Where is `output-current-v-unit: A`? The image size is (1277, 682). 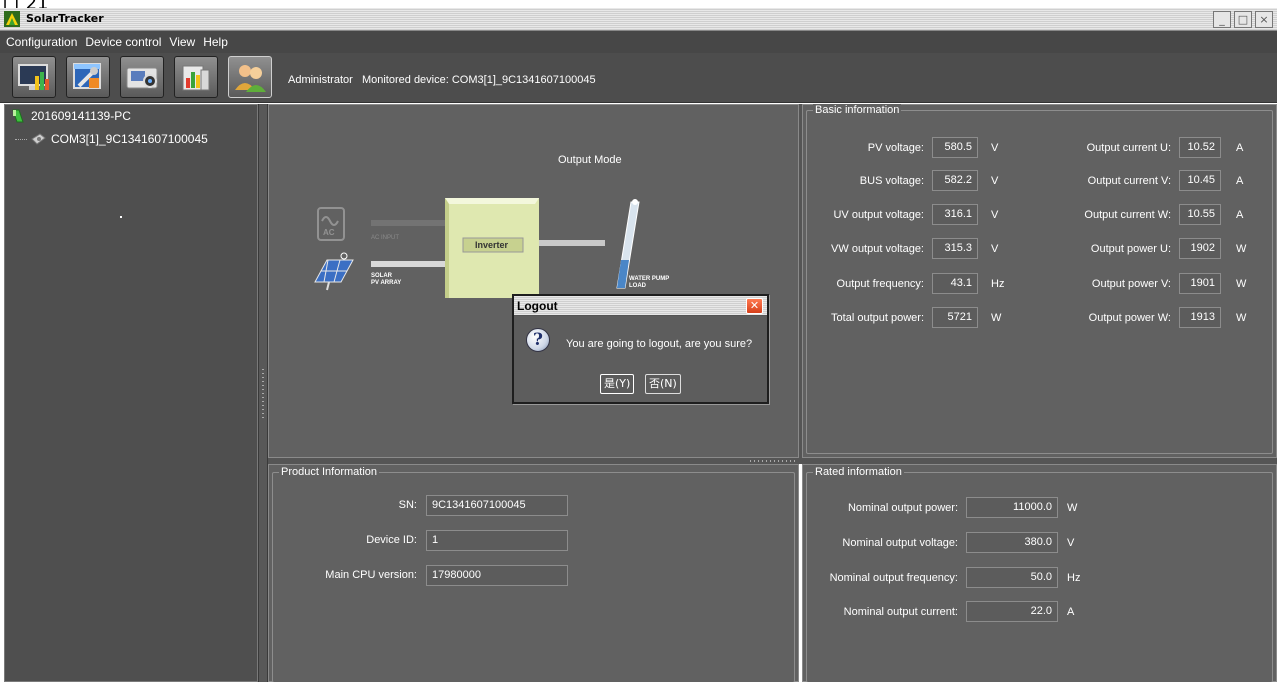
output-current-v-unit: A is located at coordinates (1240, 181).